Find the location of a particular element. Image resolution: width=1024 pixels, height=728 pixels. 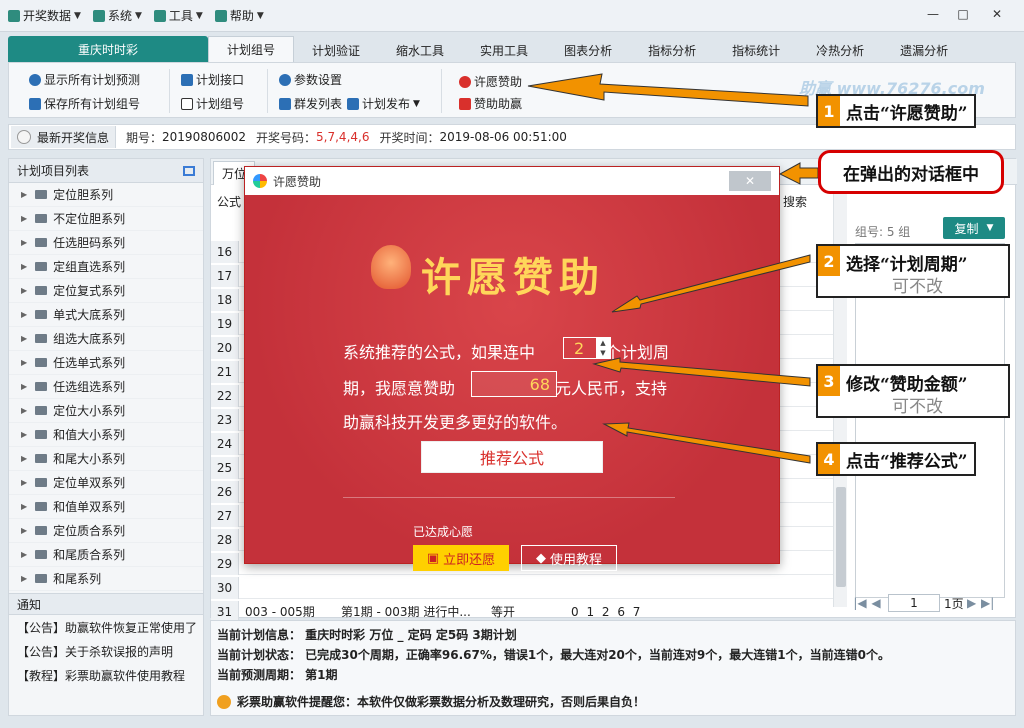

notice-item: 【公告】关于杀软误报的声明 is located at coordinates (106, 651).